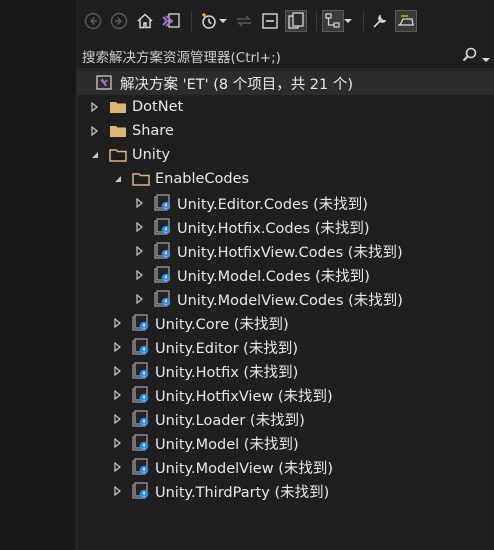 Image resolution: width=494 pixels, height=550 pixels. I want to click on search-options-dropdown-icon, so click(486, 57).